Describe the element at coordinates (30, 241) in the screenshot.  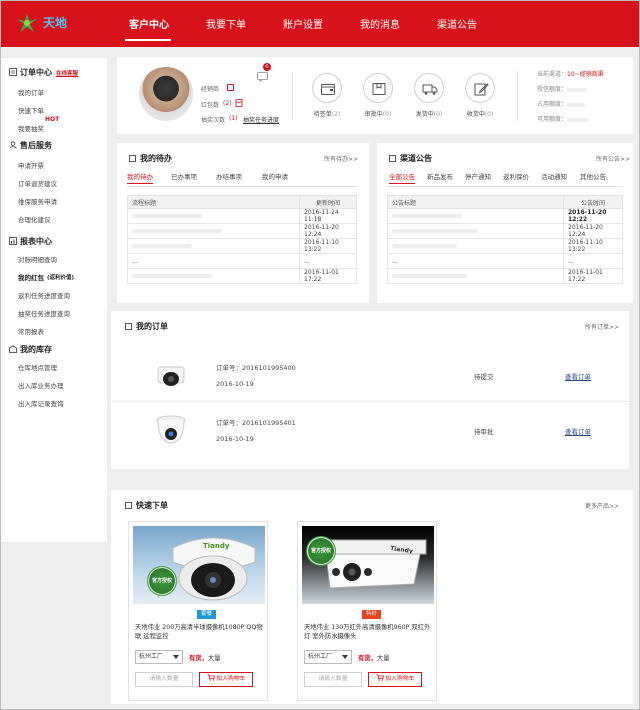
I see `sidebar-group-reports: 报表中心` at that location.